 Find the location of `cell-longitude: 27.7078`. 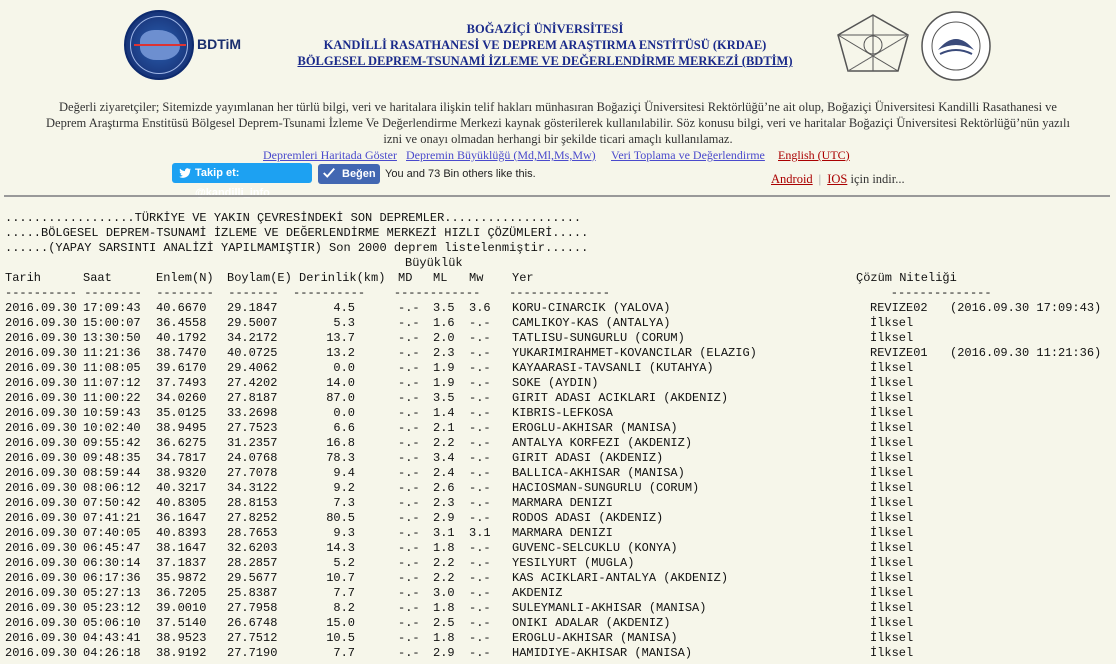

cell-longitude: 27.7078 is located at coordinates (252, 473).